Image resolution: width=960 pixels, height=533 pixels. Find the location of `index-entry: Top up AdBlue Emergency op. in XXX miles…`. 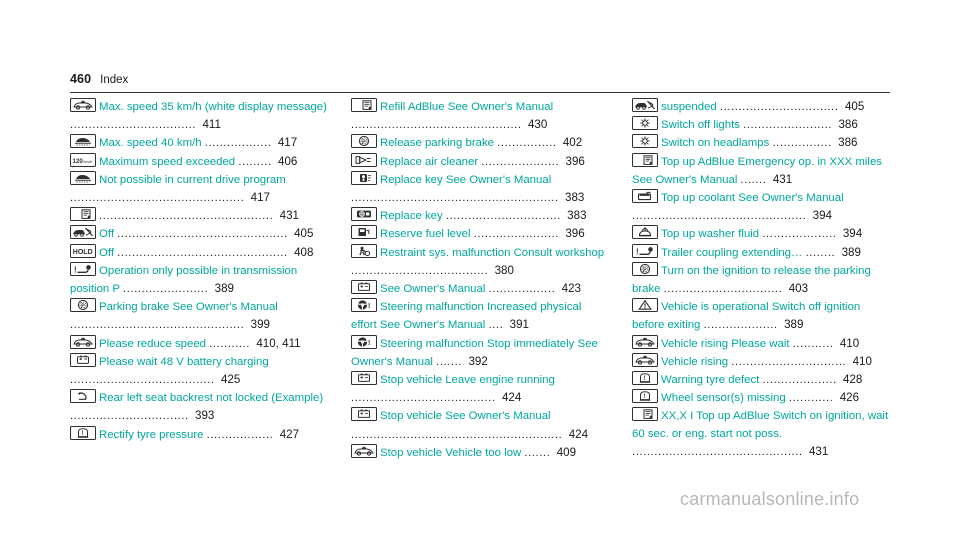

index-entry: Top up AdBlue Emergency op. in XXX miles… is located at coordinates (761, 170).